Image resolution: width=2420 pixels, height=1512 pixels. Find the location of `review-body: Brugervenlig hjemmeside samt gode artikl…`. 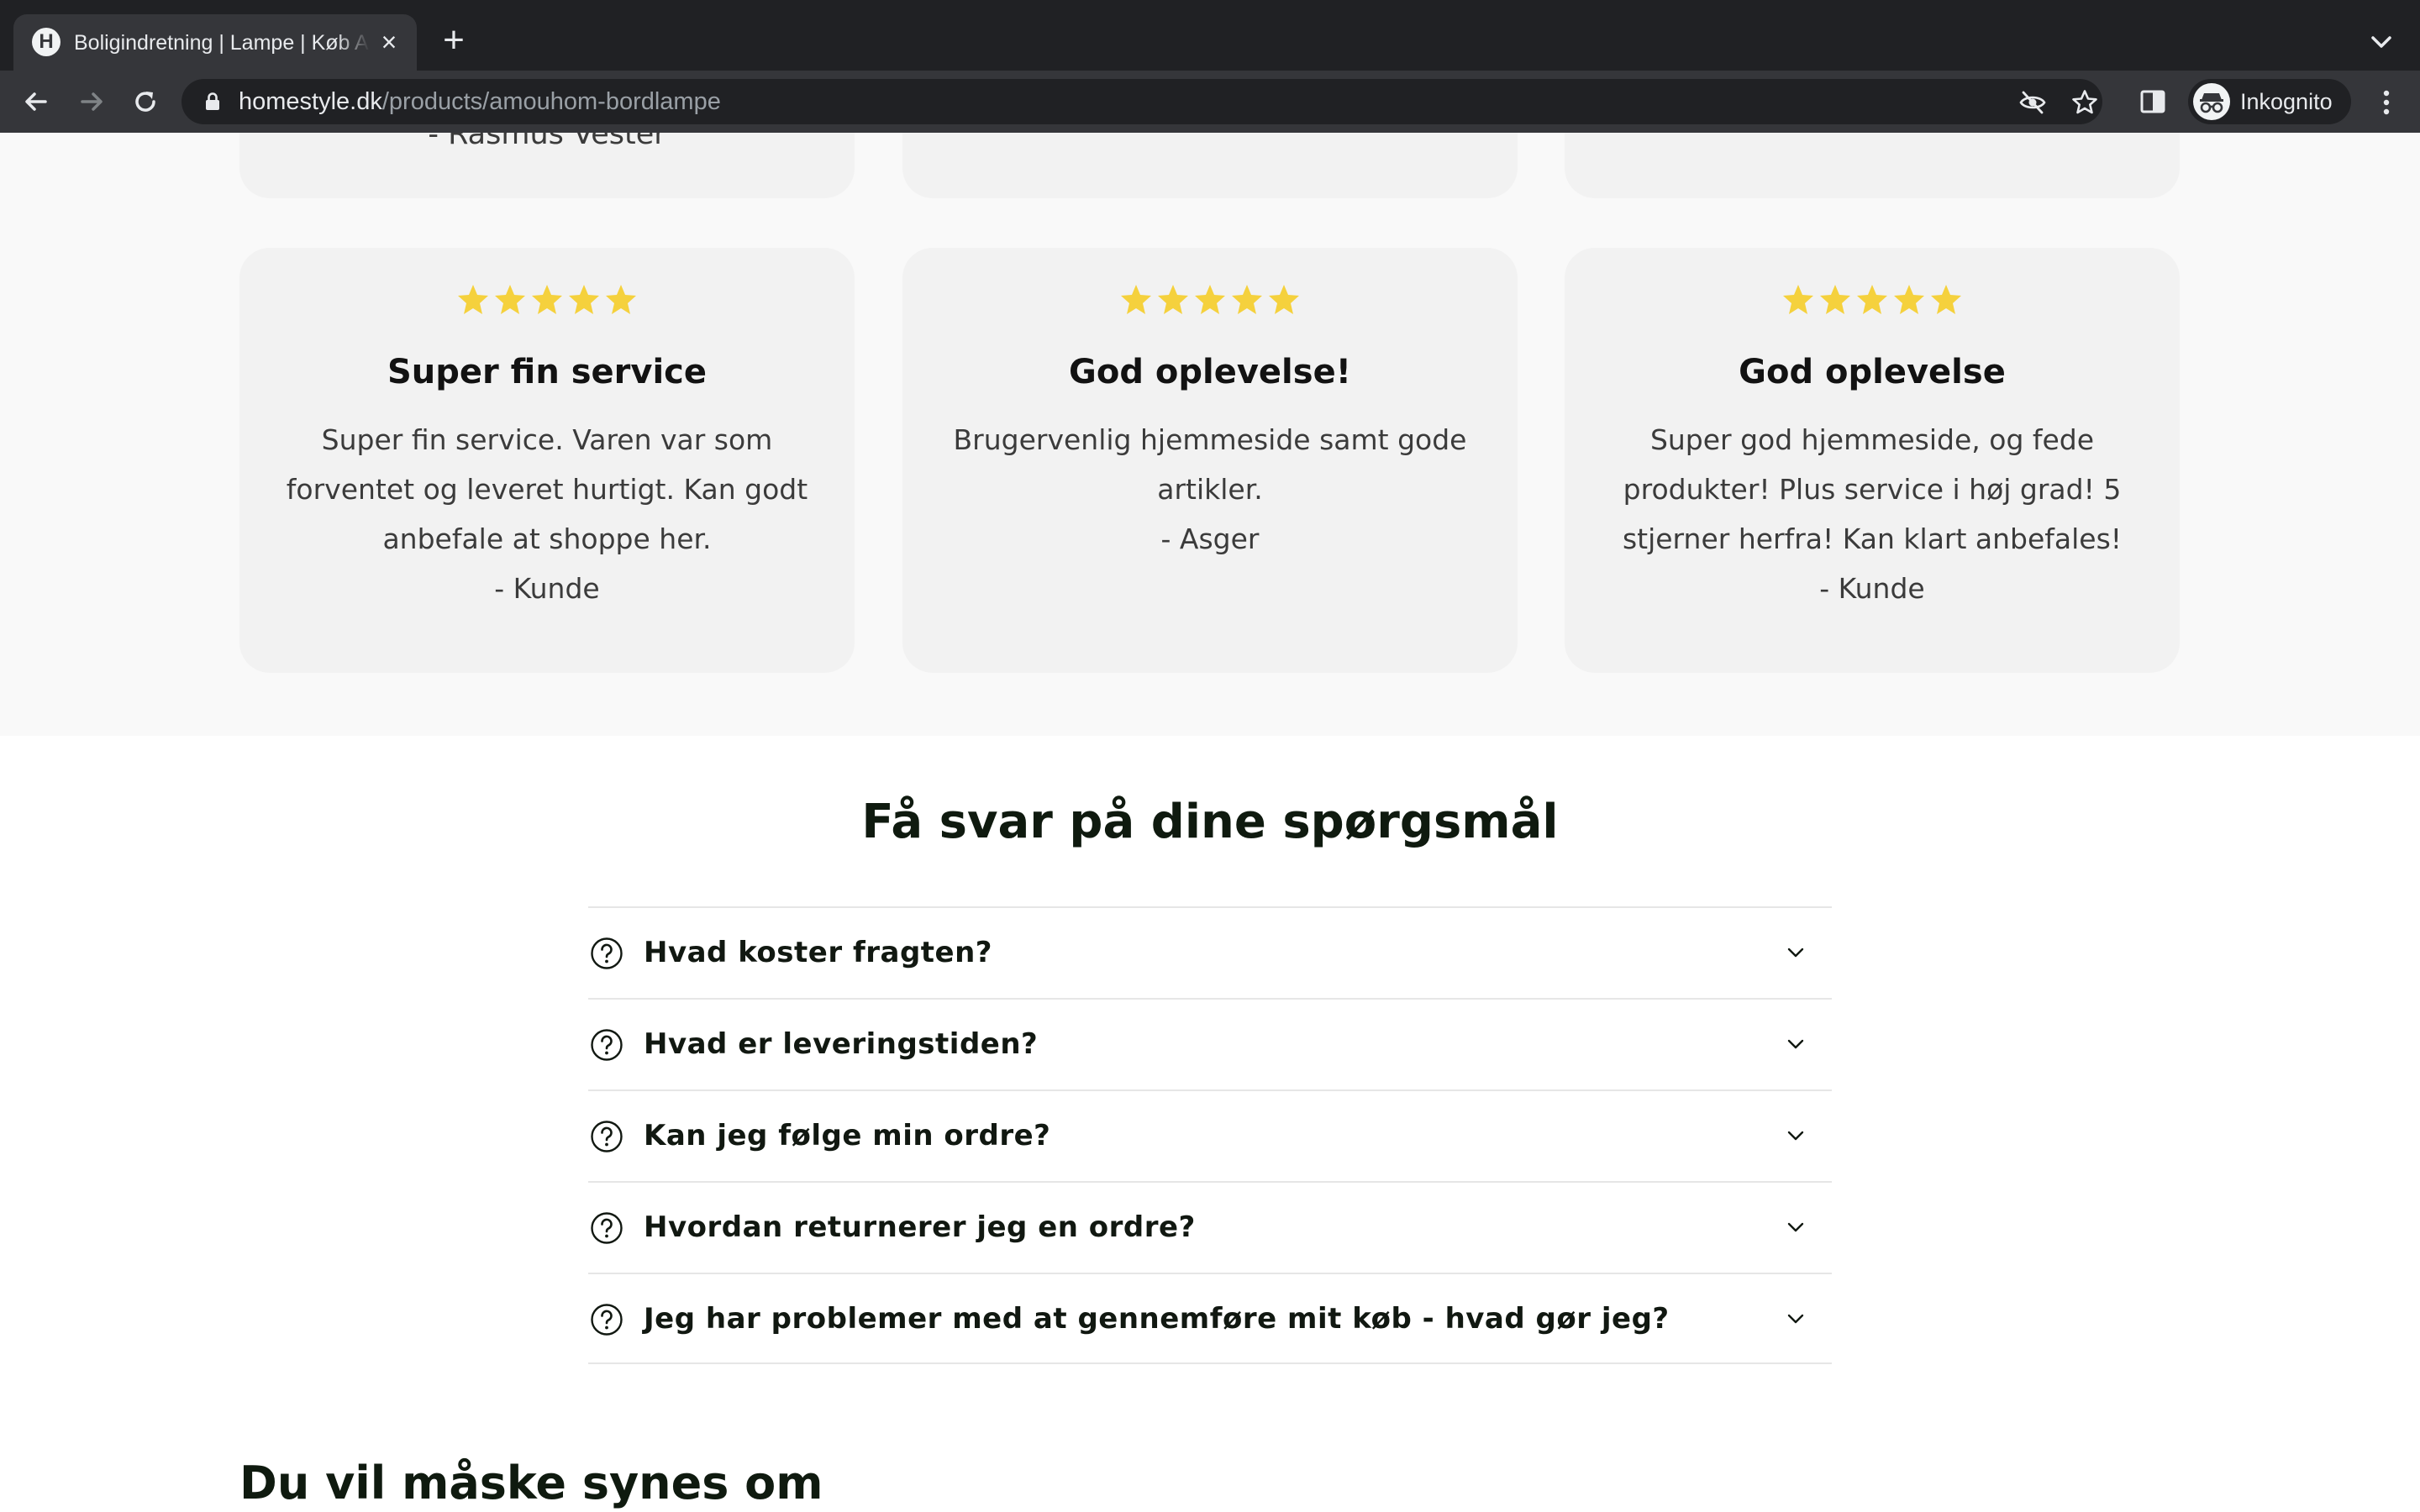

review-body: Brugervenlig hjemmeside samt gode artikl… is located at coordinates (1210, 489).